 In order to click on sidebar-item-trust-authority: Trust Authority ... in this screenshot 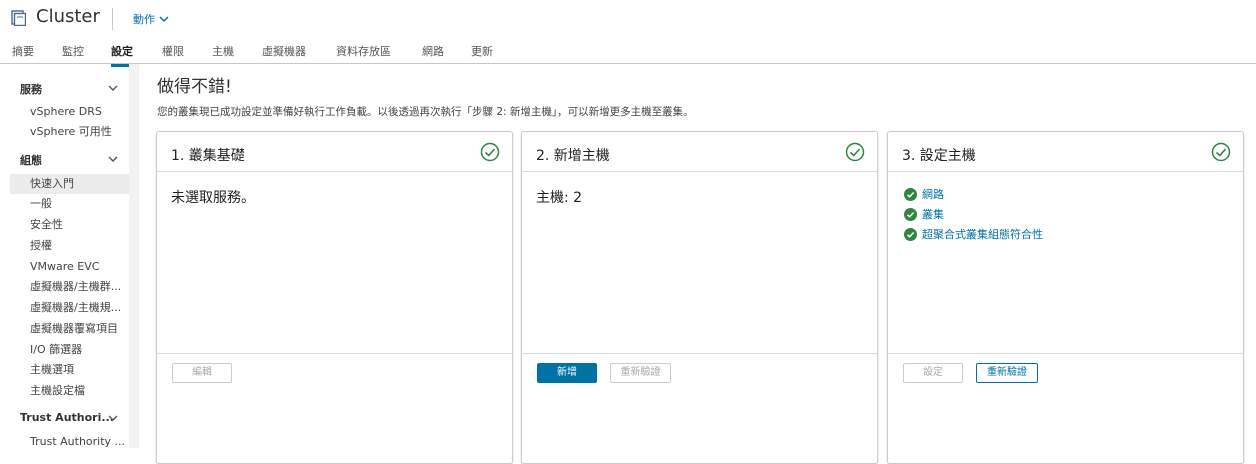, I will do `click(69, 442)`.